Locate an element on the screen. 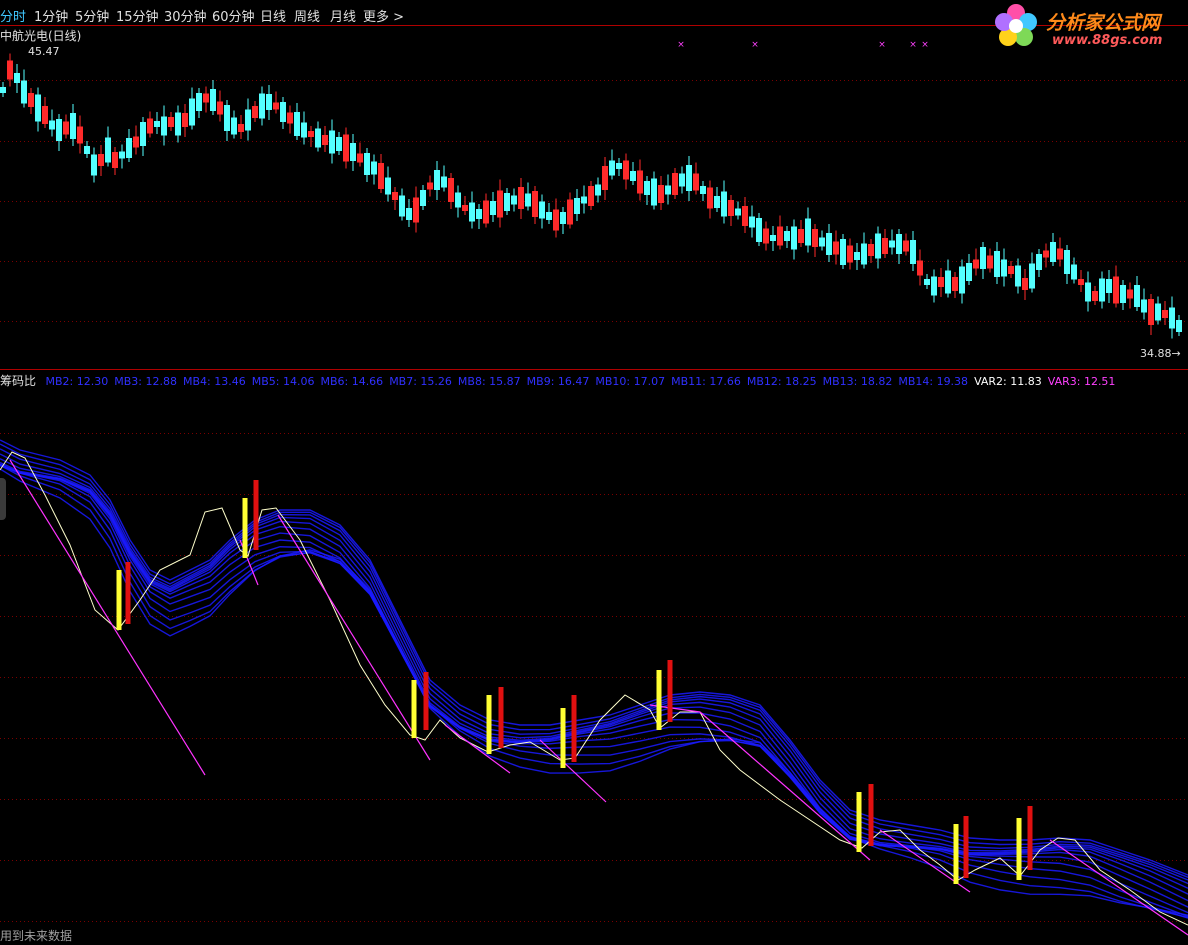  tab-15min: 15分钟 is located at coordinates (137, 15).